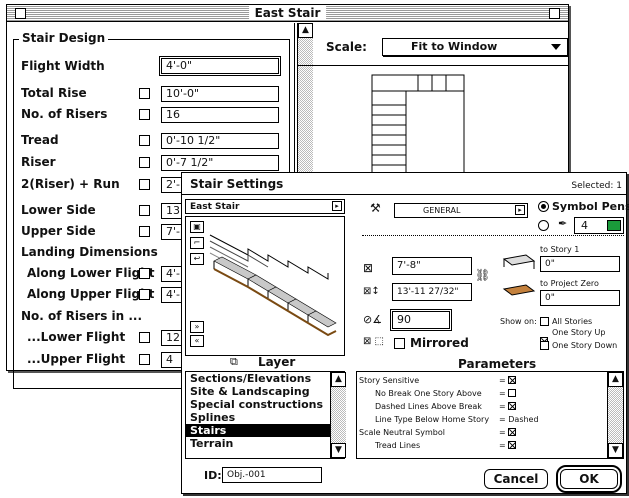 This screenshot has height=498, width=629. Describe the element at coordinates (64, 114) in the screenshot. I see `no-of-risers-label: No. of Risers` at that location.